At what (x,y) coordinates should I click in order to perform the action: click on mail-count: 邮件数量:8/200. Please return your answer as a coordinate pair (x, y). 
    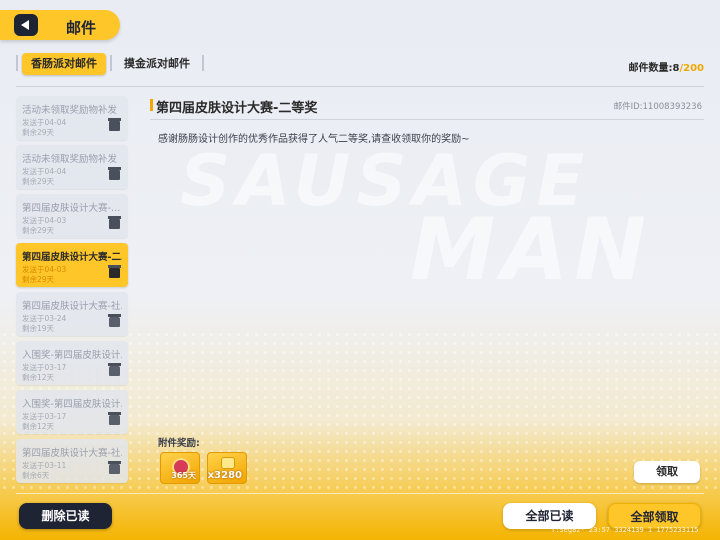
    Looking at the image, I should click on (667, 66).